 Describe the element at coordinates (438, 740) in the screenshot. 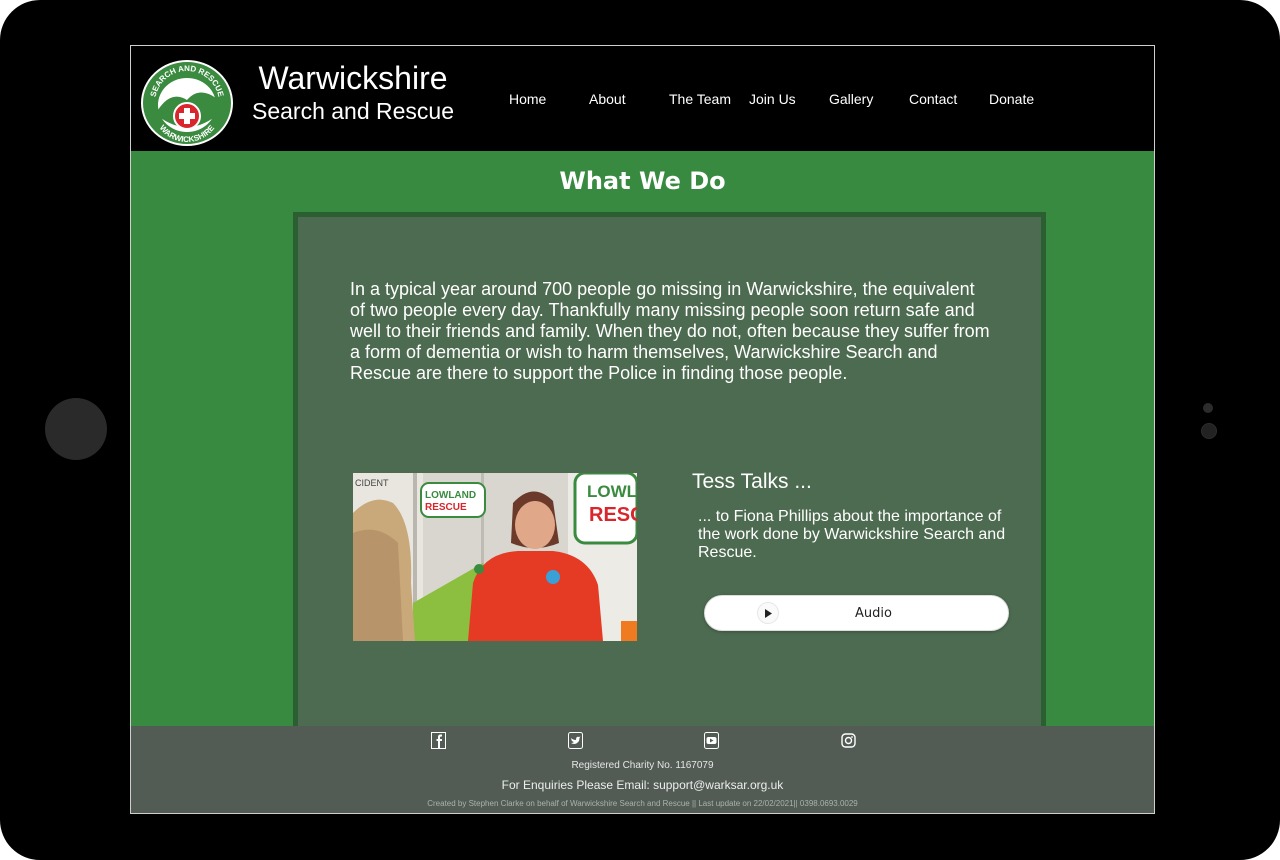

I see `facebook-icon` at that location.